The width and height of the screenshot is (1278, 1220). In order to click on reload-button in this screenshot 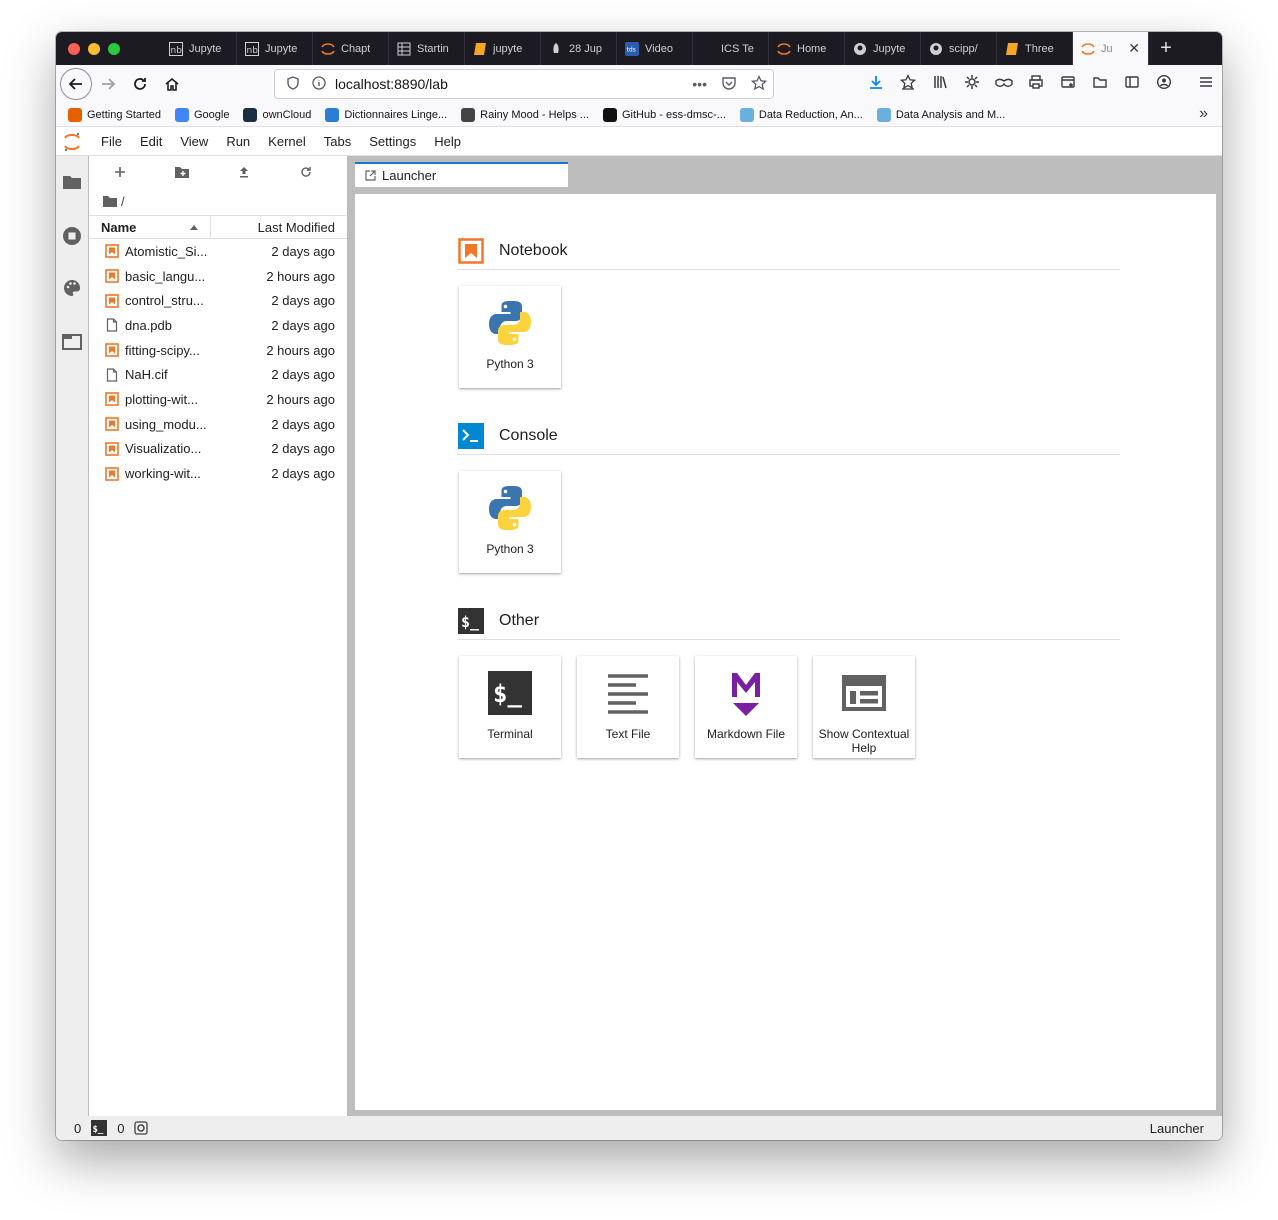, I will do `click(140, 84)`.